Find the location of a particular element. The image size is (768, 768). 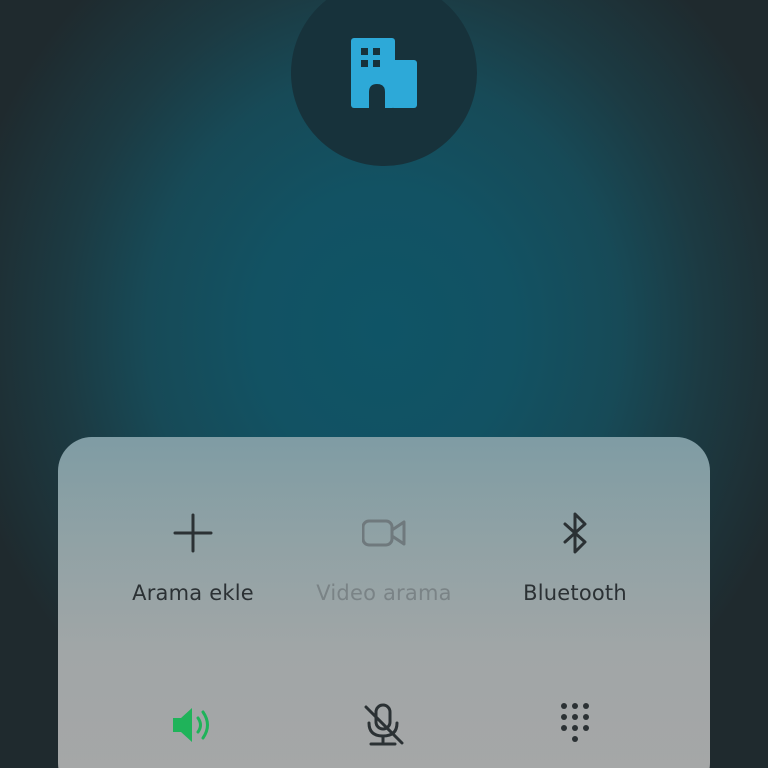

building-icon is located at coordinates (384, 73).